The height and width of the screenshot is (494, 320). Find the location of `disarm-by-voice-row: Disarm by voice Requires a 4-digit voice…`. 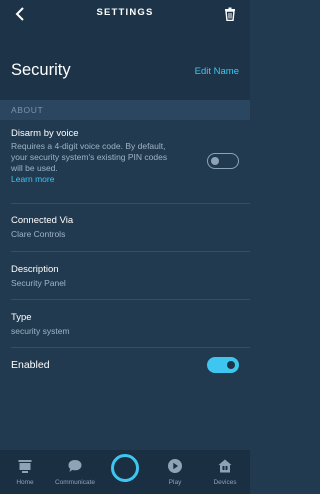

disarm-by-voice-row: Disarm by voice Requires a 4-digit voice… is located at coordinates (125, 156).